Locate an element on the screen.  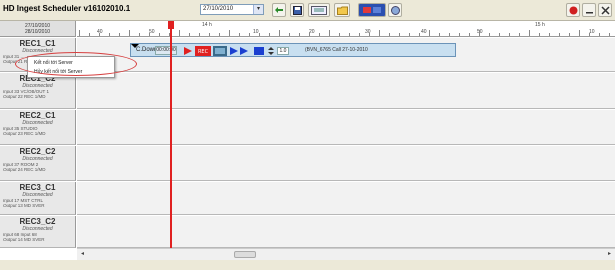
date-to: 28/10/2010 is located at coordinates (37, 32).